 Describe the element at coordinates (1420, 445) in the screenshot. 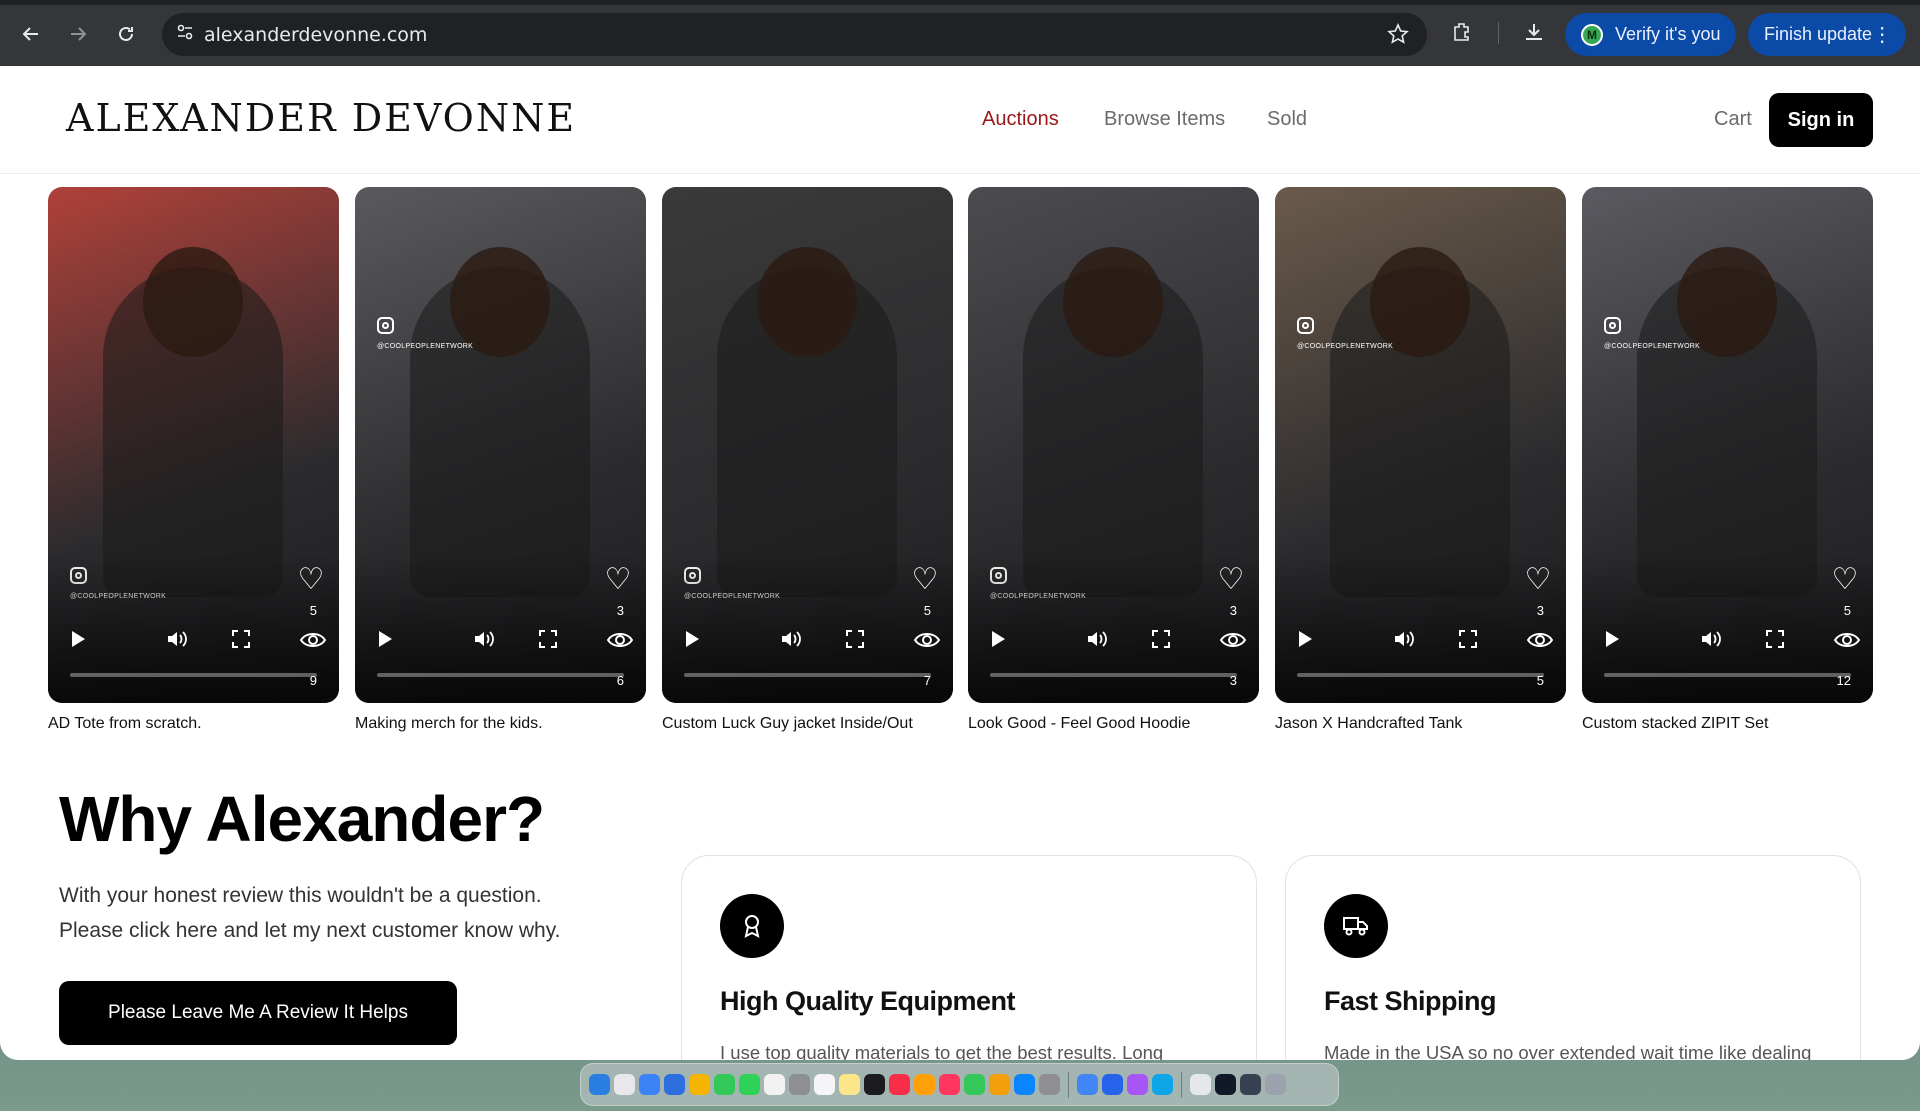

I see `video-card: @COOLPEOPLENETWORK ♡ 3 5` at that location.